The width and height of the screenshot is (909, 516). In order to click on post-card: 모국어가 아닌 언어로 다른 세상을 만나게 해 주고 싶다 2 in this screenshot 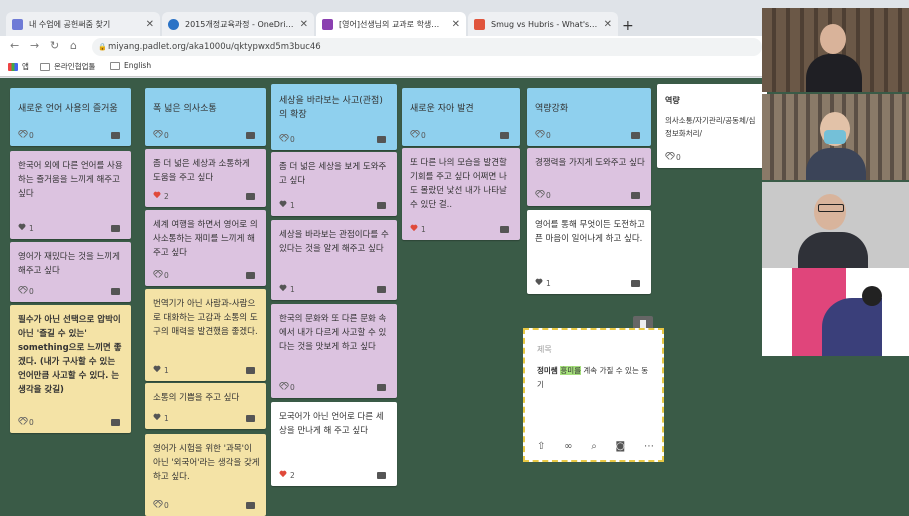, I will do `click(334, 444)`.